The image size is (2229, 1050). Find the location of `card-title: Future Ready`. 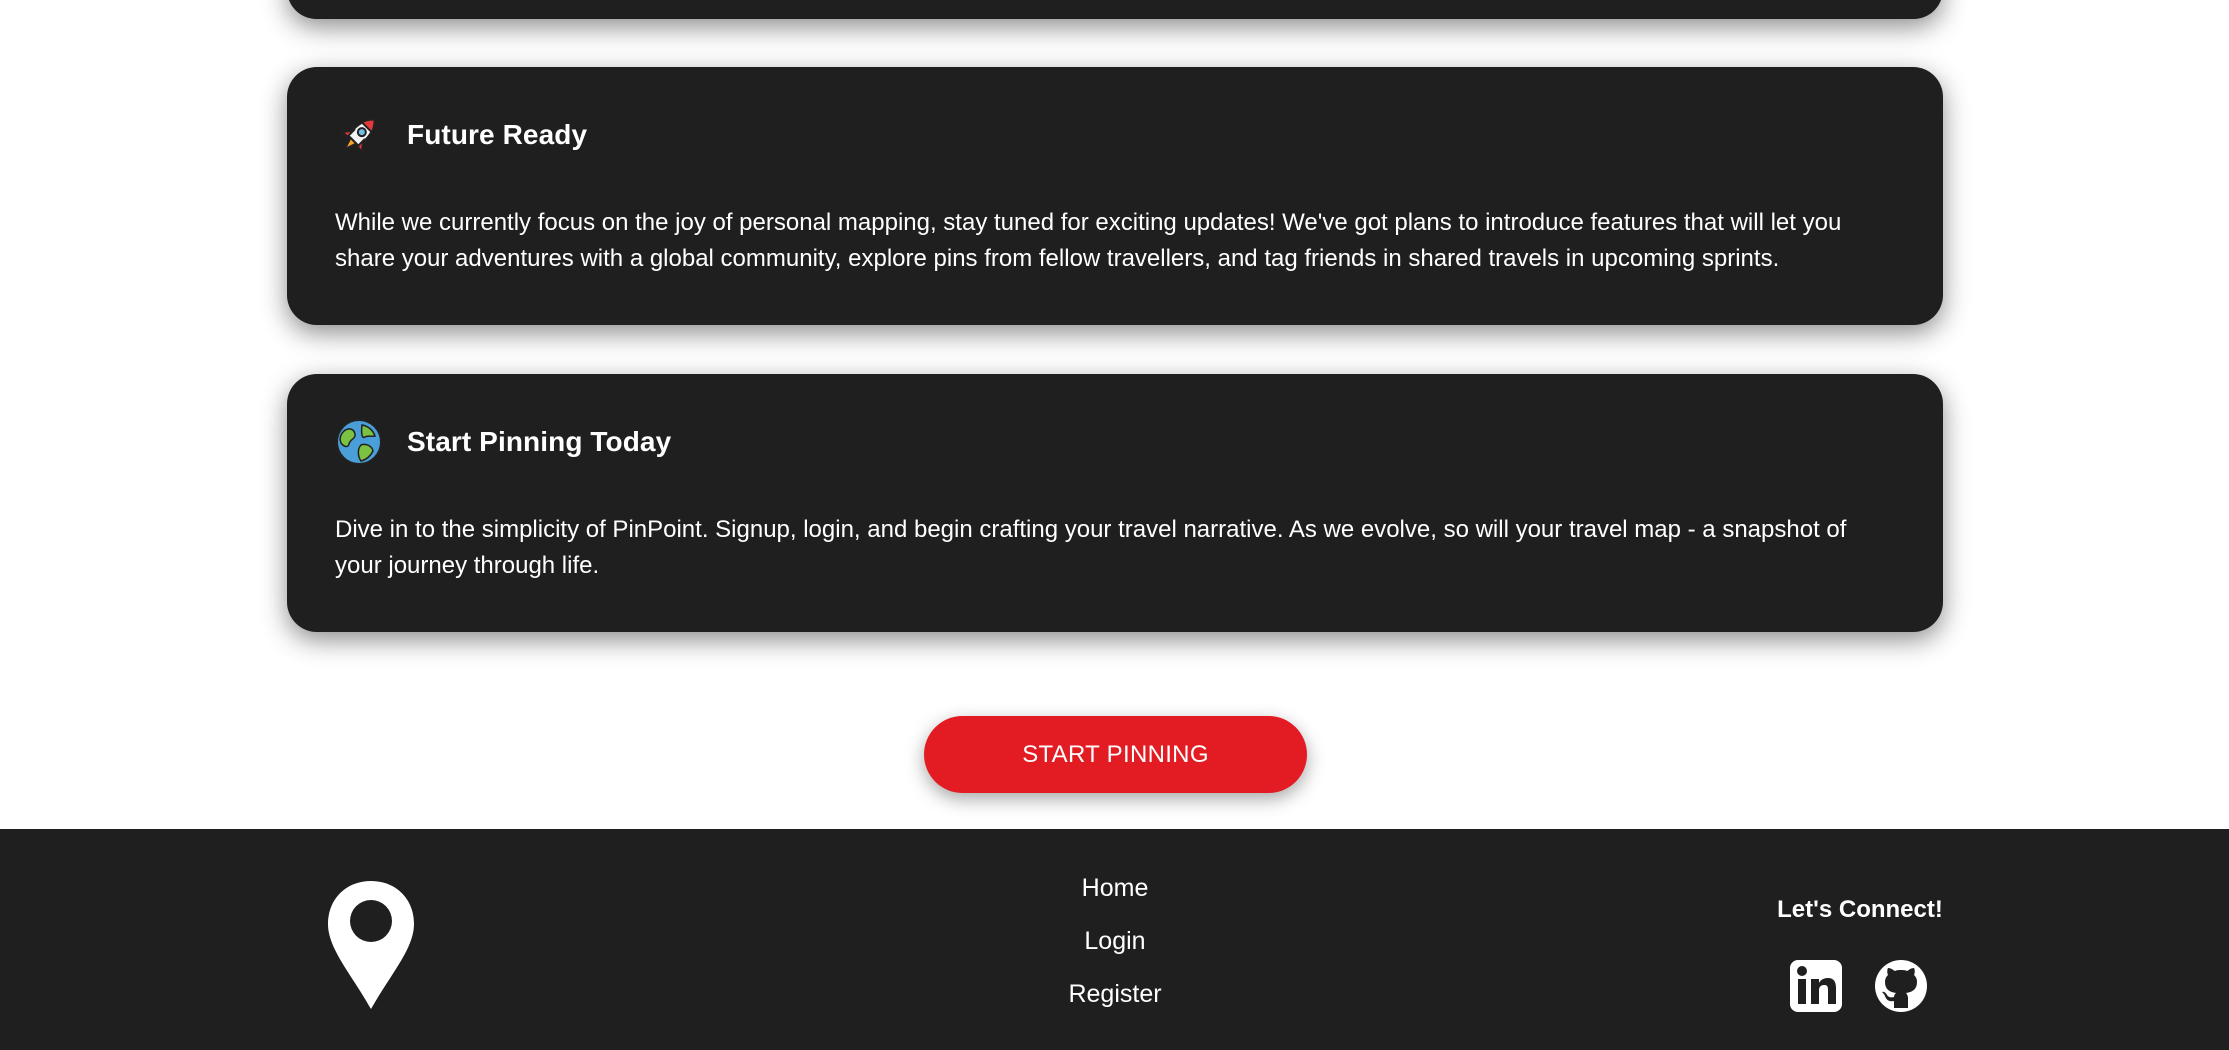

card-title: Future Ready is located at coordinates (497, 134).